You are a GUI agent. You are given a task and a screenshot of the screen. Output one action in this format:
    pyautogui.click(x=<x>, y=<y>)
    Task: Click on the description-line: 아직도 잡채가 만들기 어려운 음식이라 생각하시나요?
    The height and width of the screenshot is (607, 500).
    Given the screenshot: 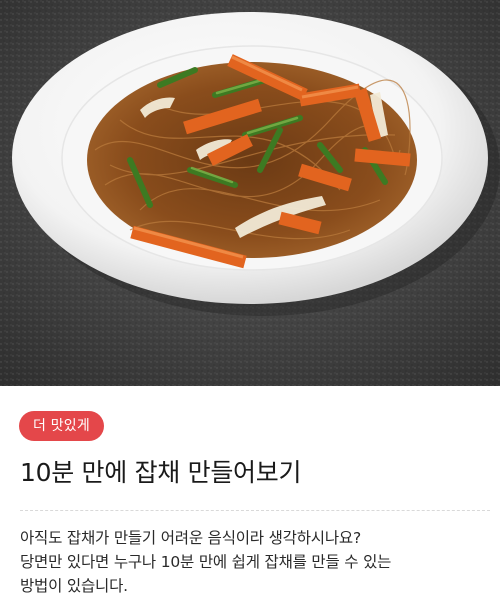 What is the action you would take?
    pyautogui.click(x=190, y=538)
    